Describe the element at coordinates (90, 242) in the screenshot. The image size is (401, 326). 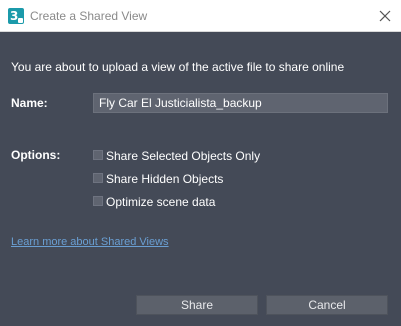
I see `learn-more-link: Learn more about Shared Views` at that location.